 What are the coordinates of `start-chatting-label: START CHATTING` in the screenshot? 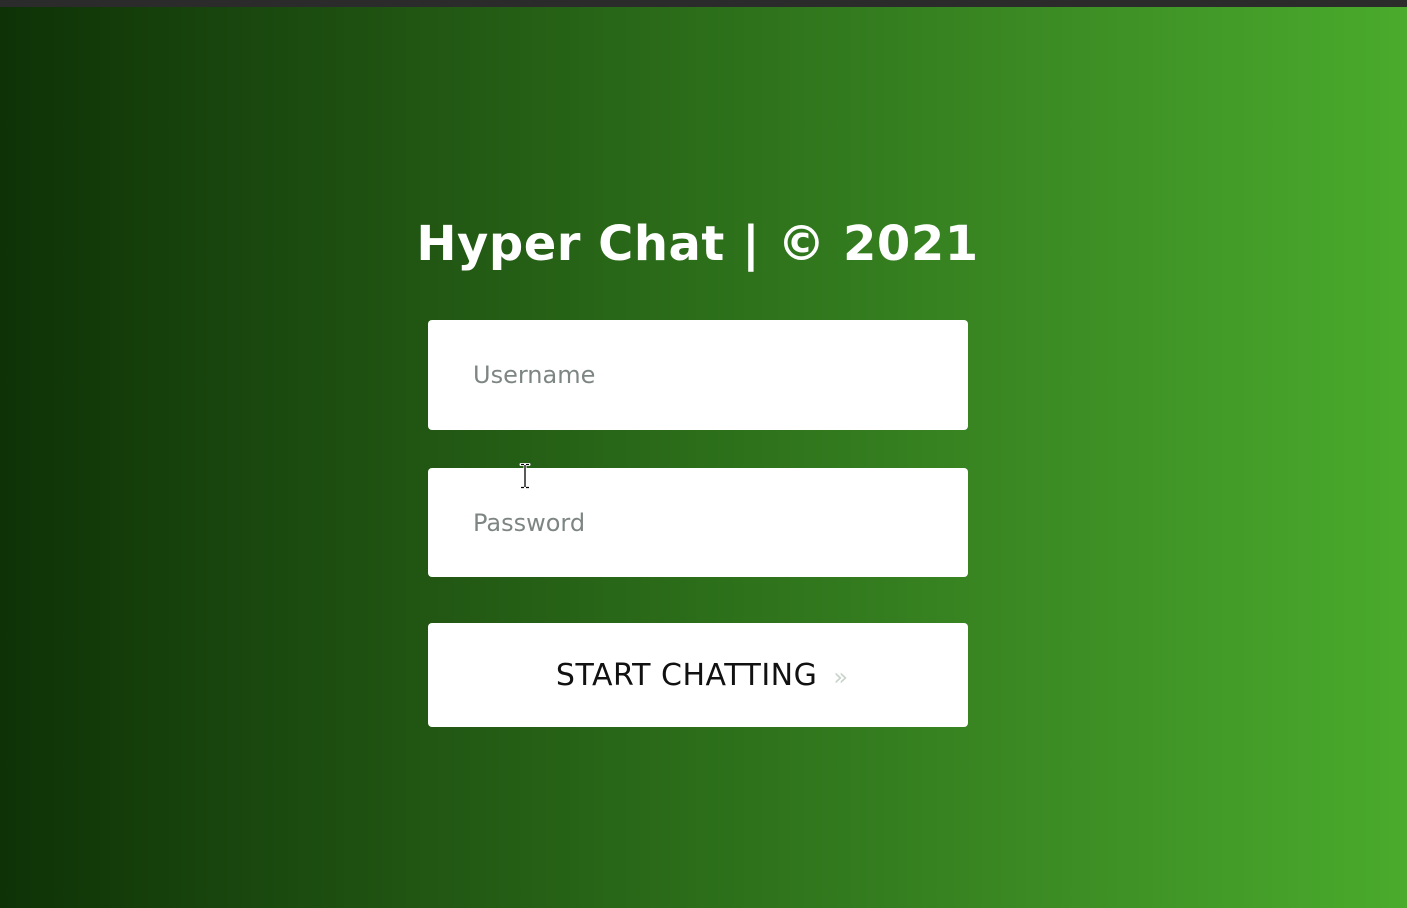 It's located at (686, 675).